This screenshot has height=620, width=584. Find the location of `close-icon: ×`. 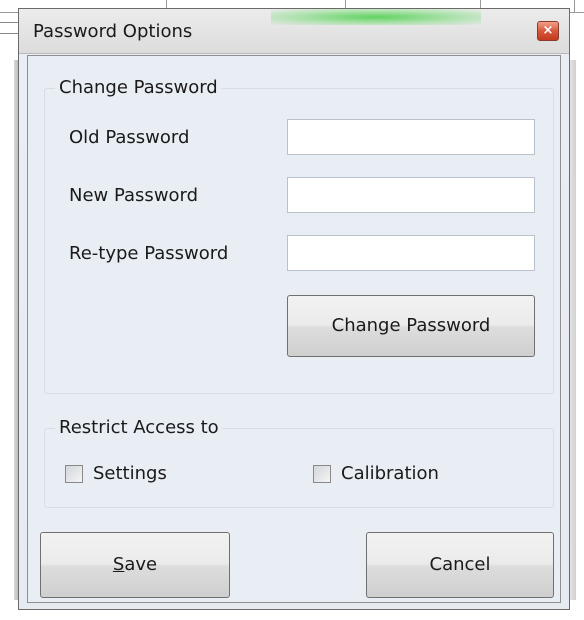

close-icon: × is located at coordinates (548, 30).